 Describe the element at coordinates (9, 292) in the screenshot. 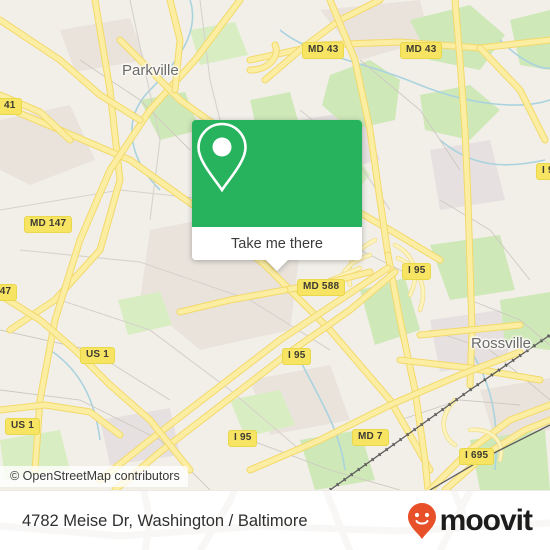

I see `route-shield-md-147-south: 147` at that location.